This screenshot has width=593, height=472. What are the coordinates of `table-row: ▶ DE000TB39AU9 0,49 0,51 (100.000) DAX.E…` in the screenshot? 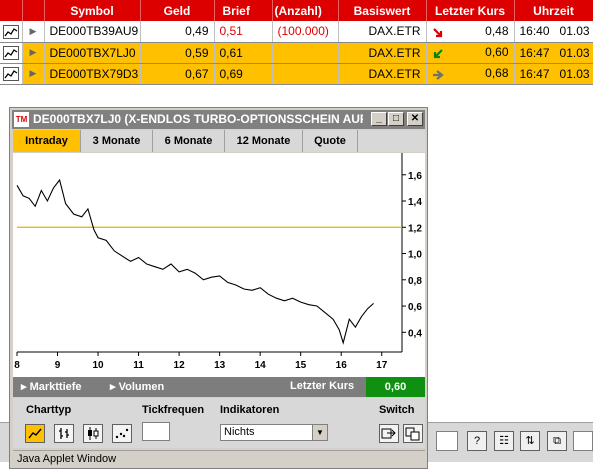 It's located at (296, 32).